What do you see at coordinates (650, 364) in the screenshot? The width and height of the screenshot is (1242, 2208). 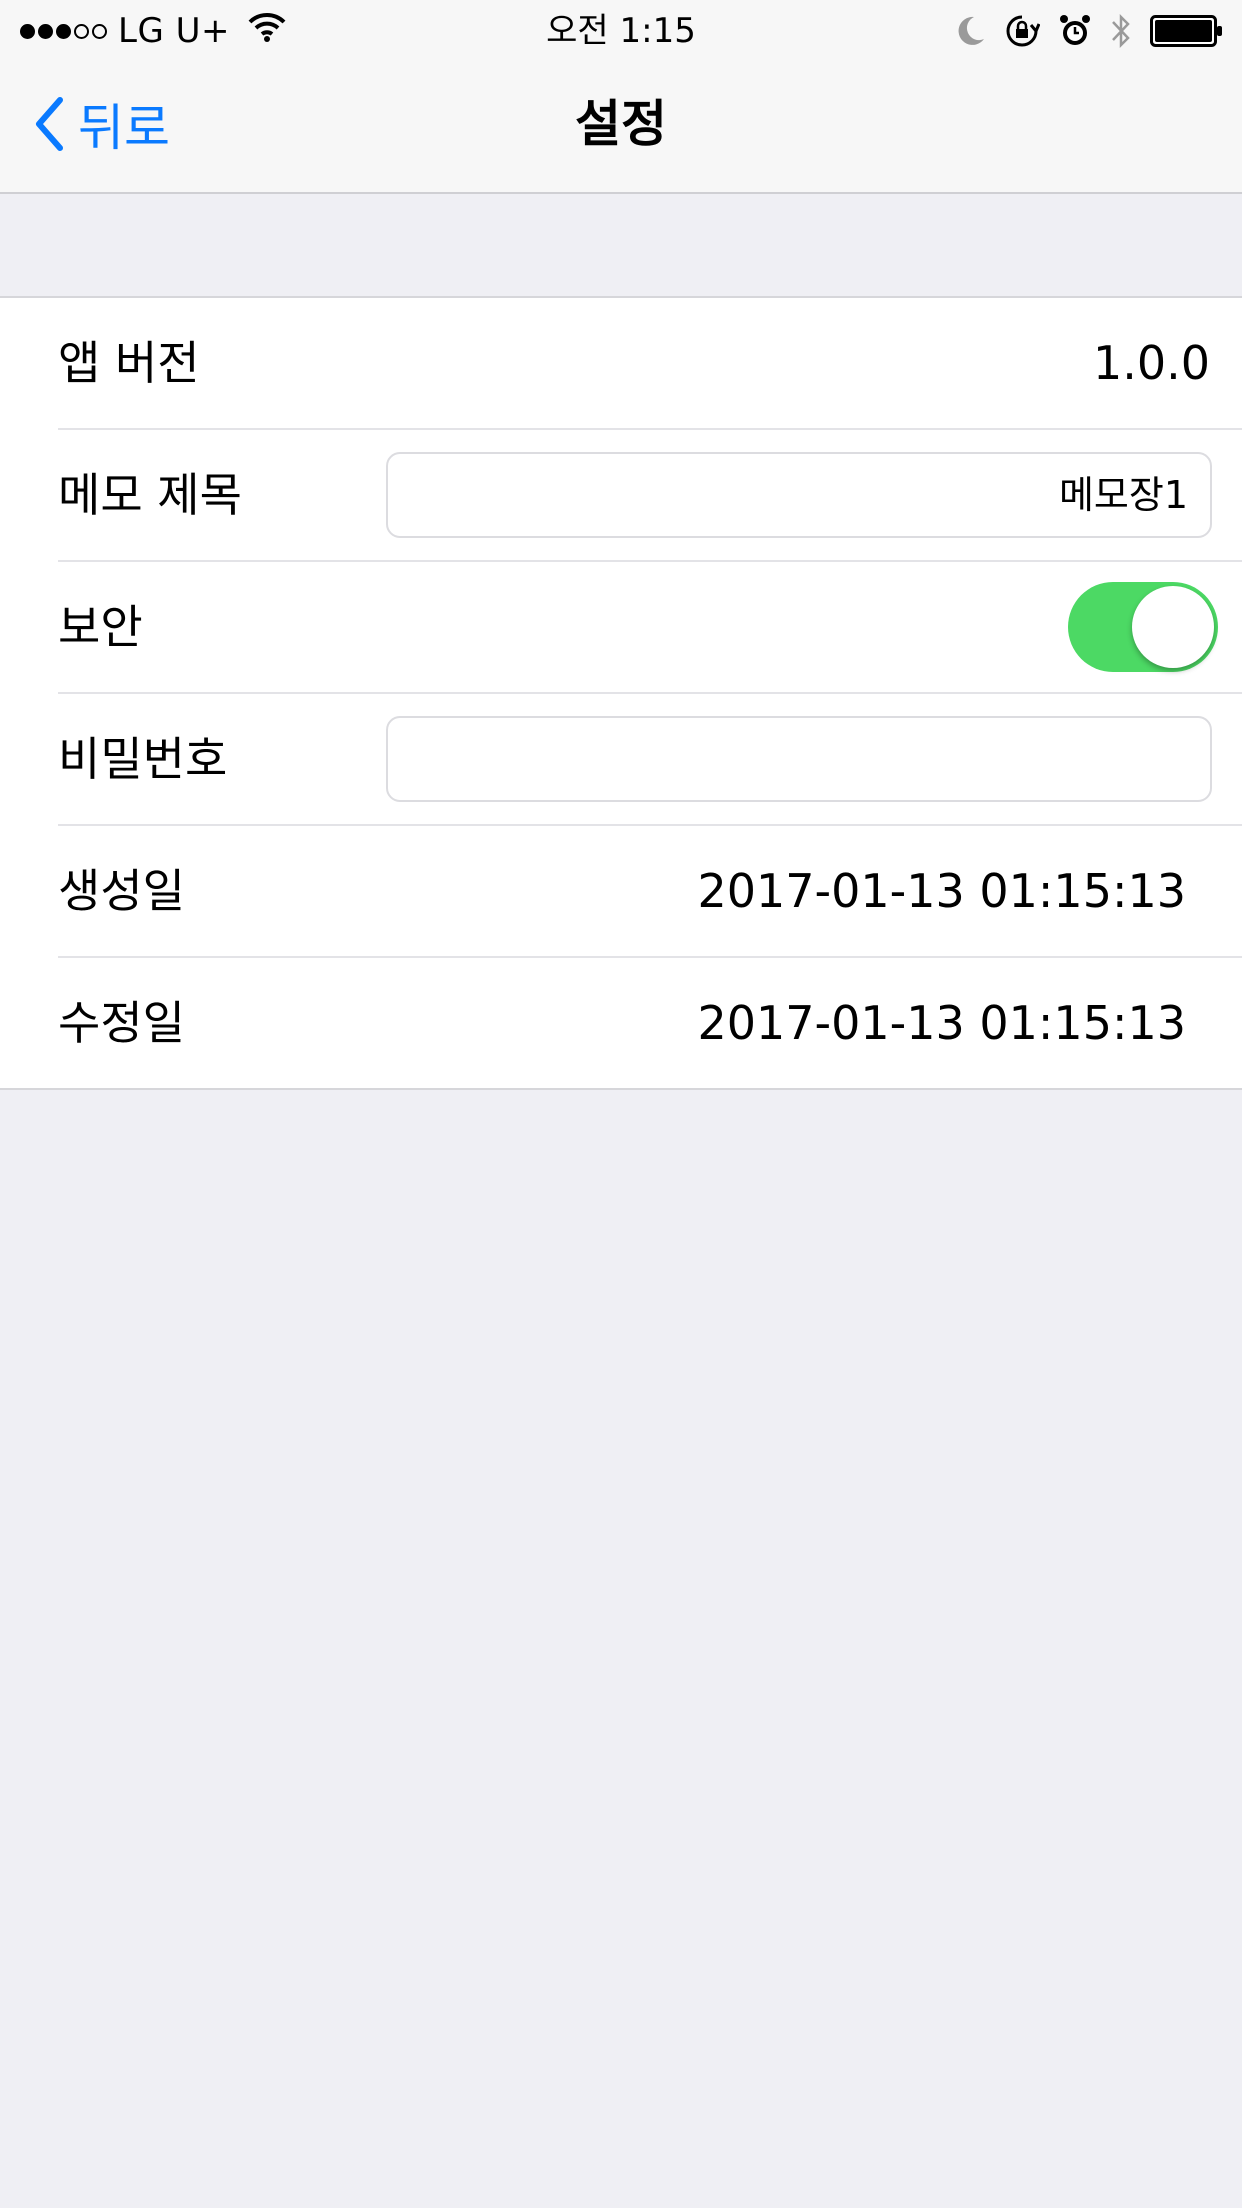 I see `app-version-row: 앱 버전 1.0.0` at bounding box center [650, 364].